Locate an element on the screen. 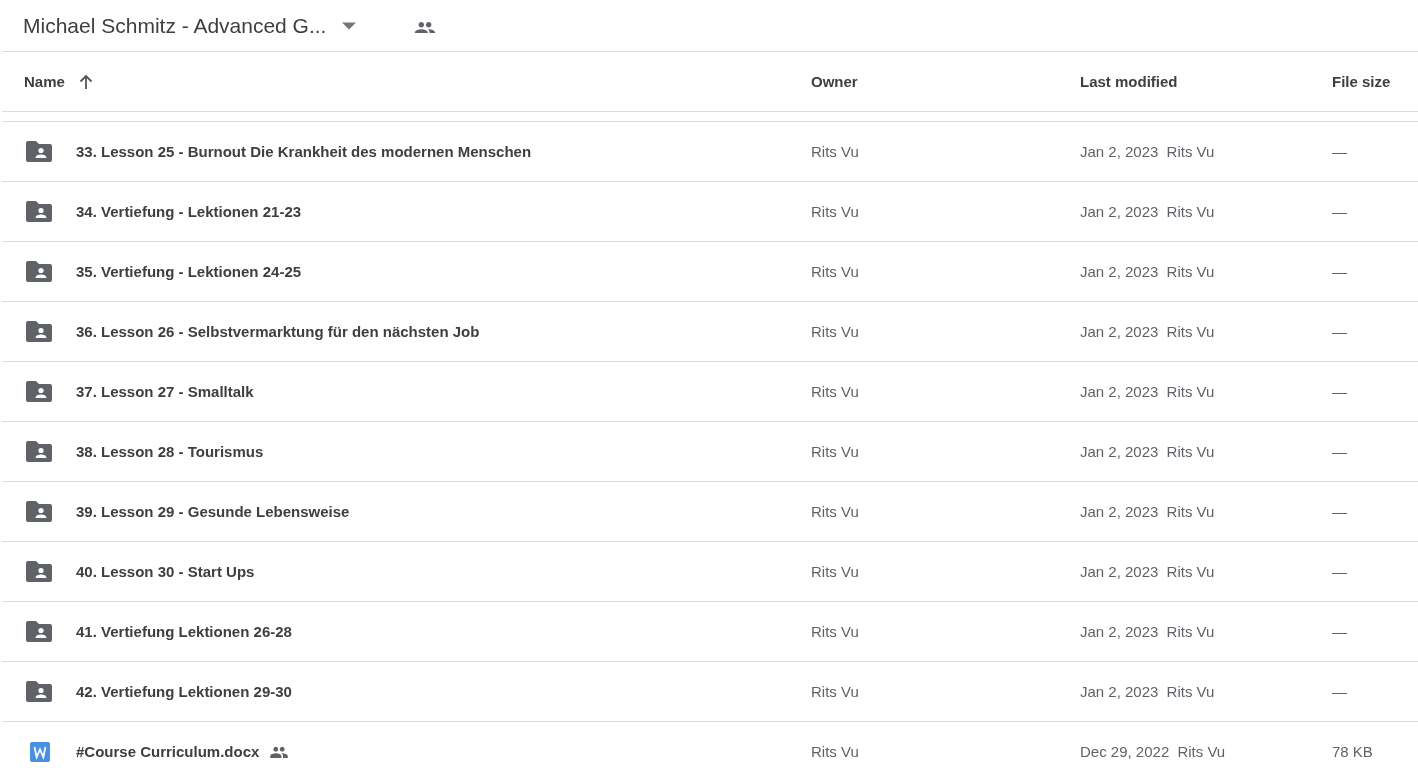 This screenshot has width=1418, height=777. column-header: Name is located at coordinates (44, 81).